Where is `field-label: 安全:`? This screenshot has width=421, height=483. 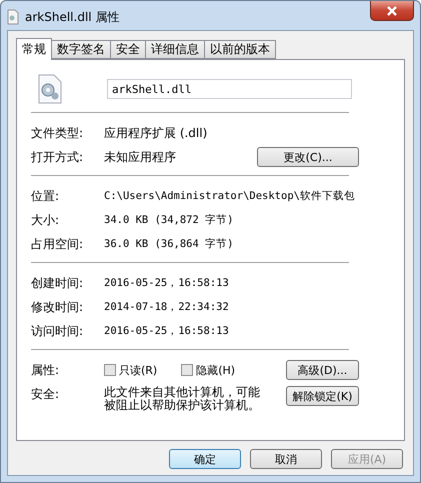
field-label: 安全: is located at coordinates (45, 394).